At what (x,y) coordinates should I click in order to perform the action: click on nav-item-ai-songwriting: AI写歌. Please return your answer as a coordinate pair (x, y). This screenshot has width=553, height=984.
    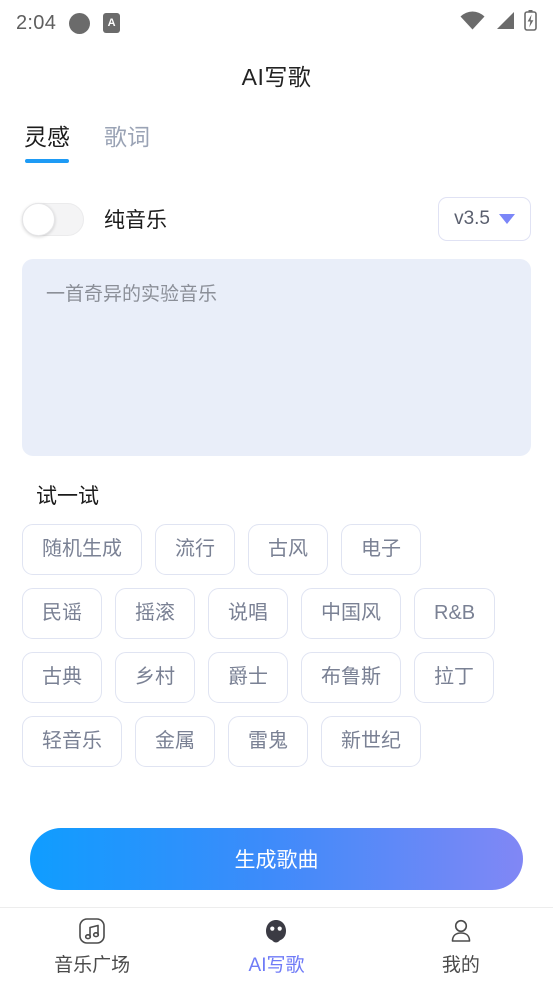
    Looking at the image, I should click on (276, 946).